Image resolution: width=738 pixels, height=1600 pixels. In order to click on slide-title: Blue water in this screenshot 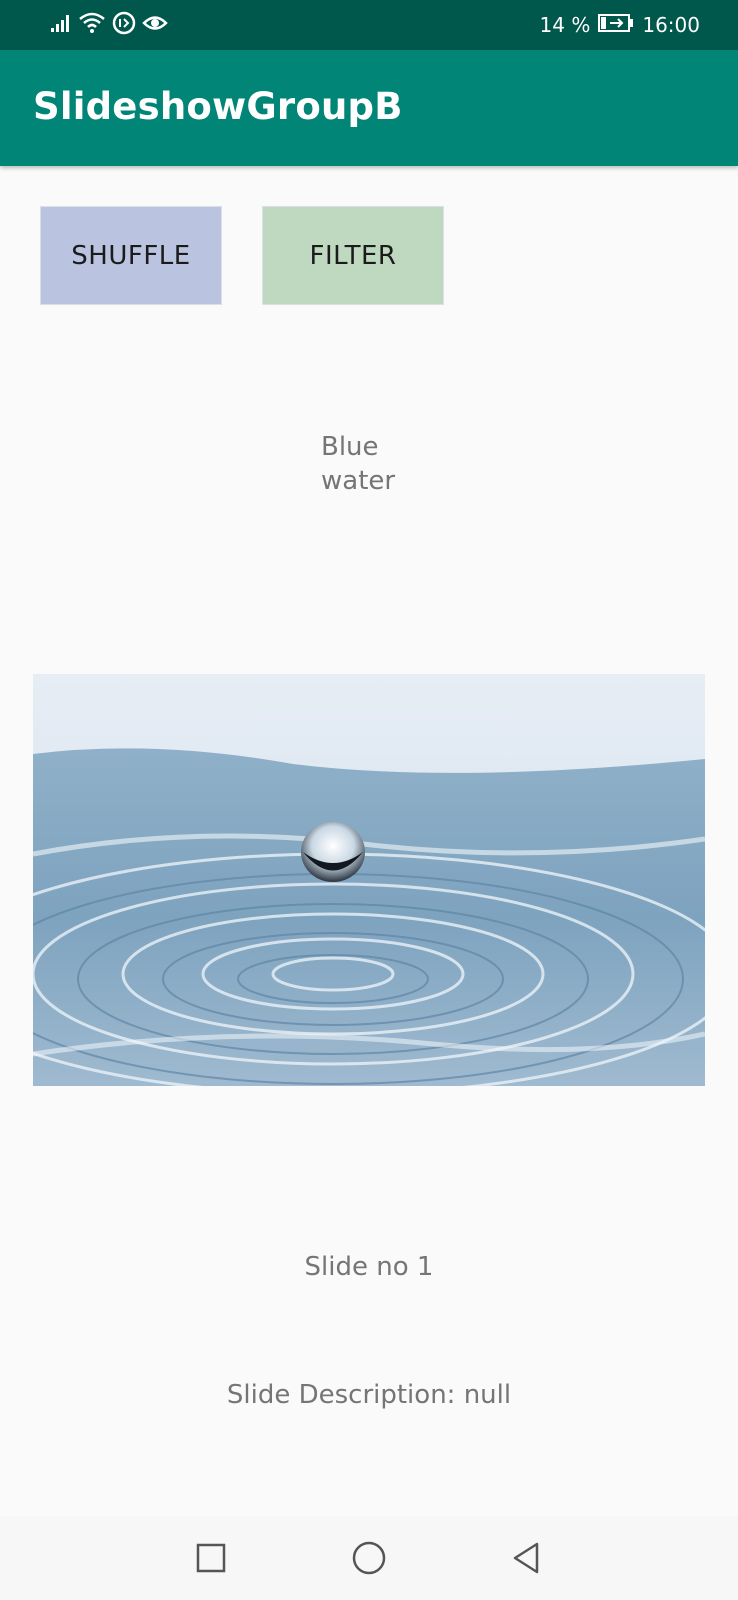, I will do `click(358, 464)`.